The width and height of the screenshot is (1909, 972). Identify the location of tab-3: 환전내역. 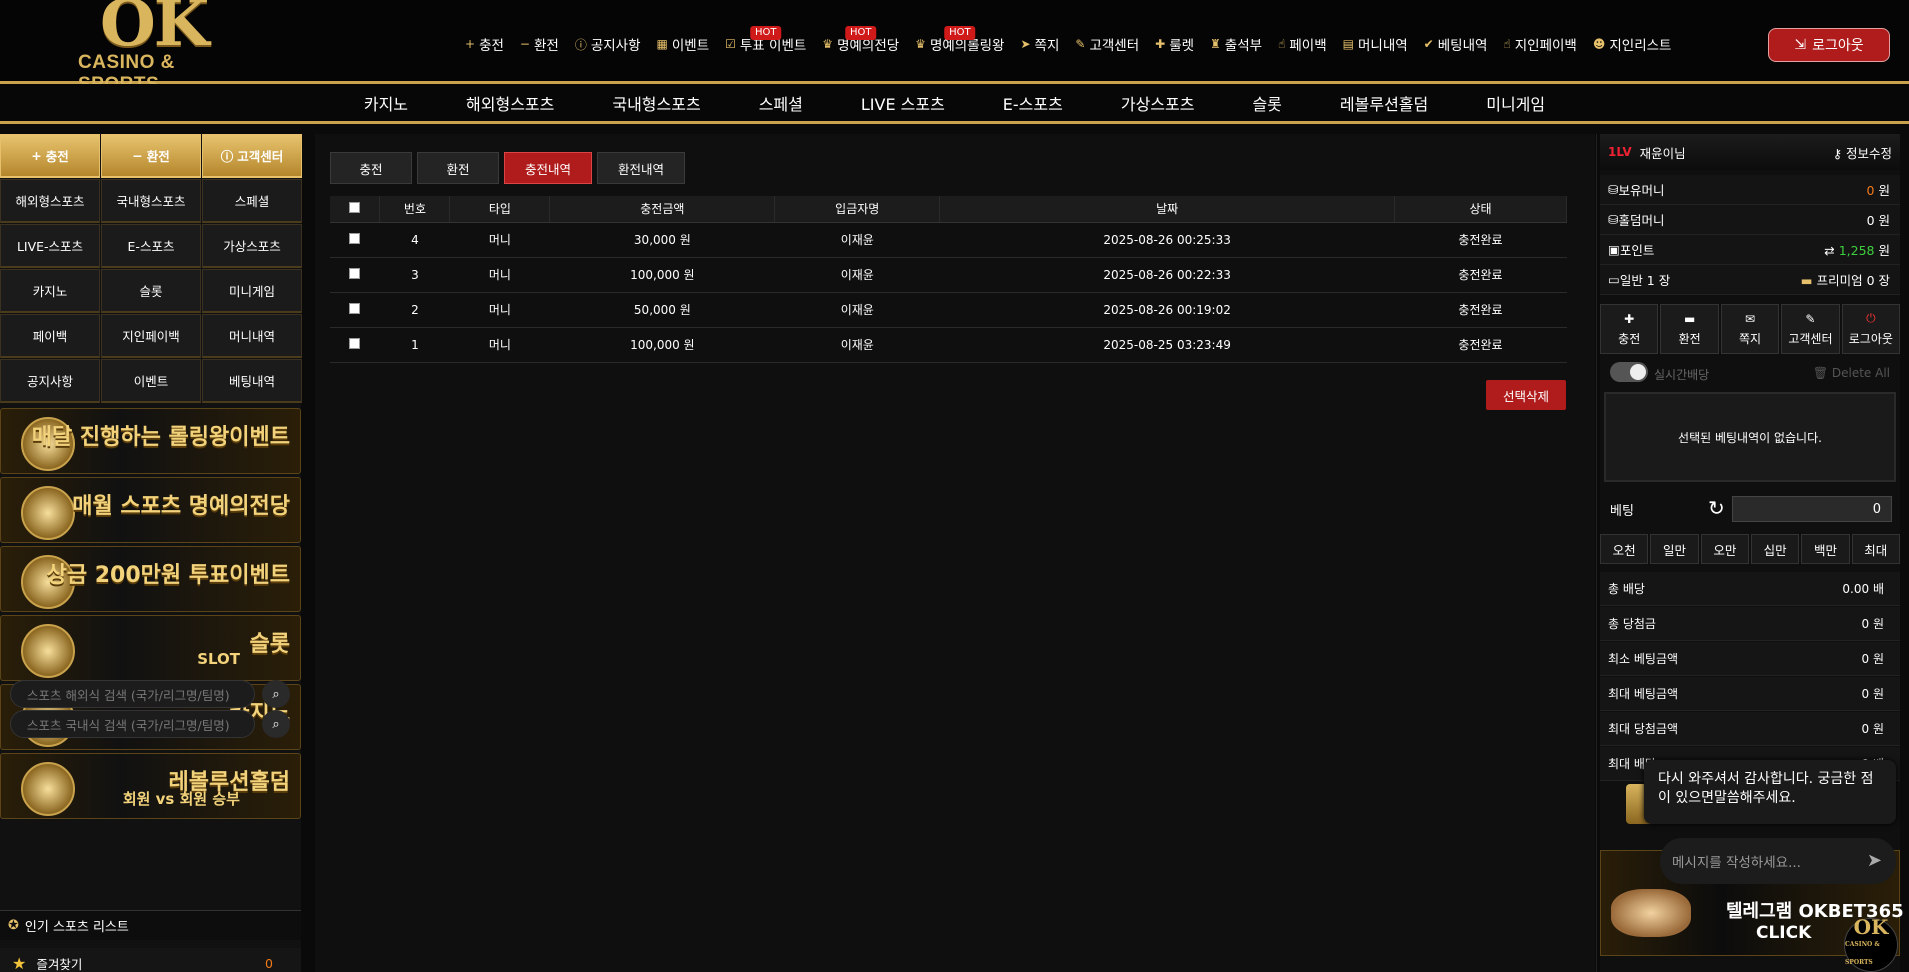
(641, 168).